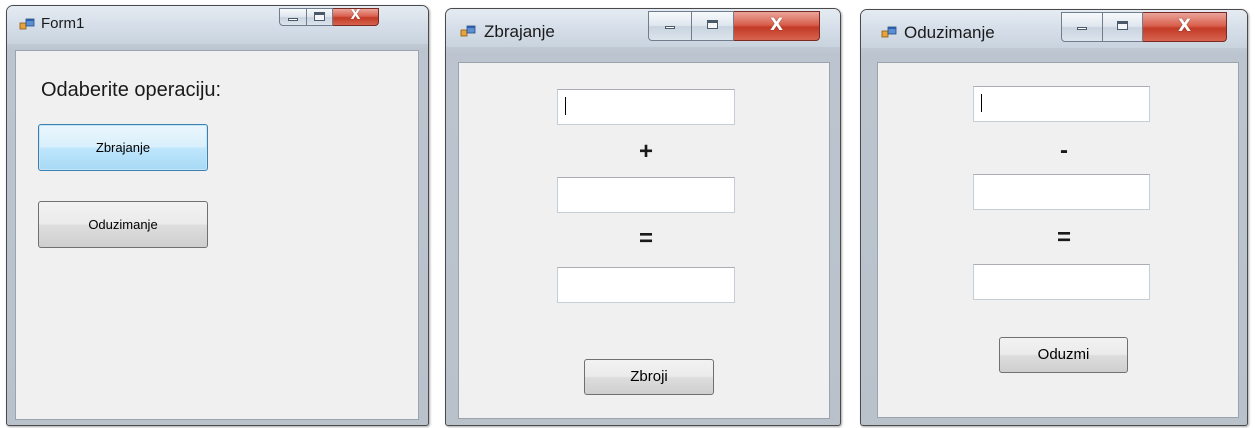 This screenshot has height=428, width=1255. I want to click on oduzimanje-titlebar: Oduzimanje X, so click(1054, 29).